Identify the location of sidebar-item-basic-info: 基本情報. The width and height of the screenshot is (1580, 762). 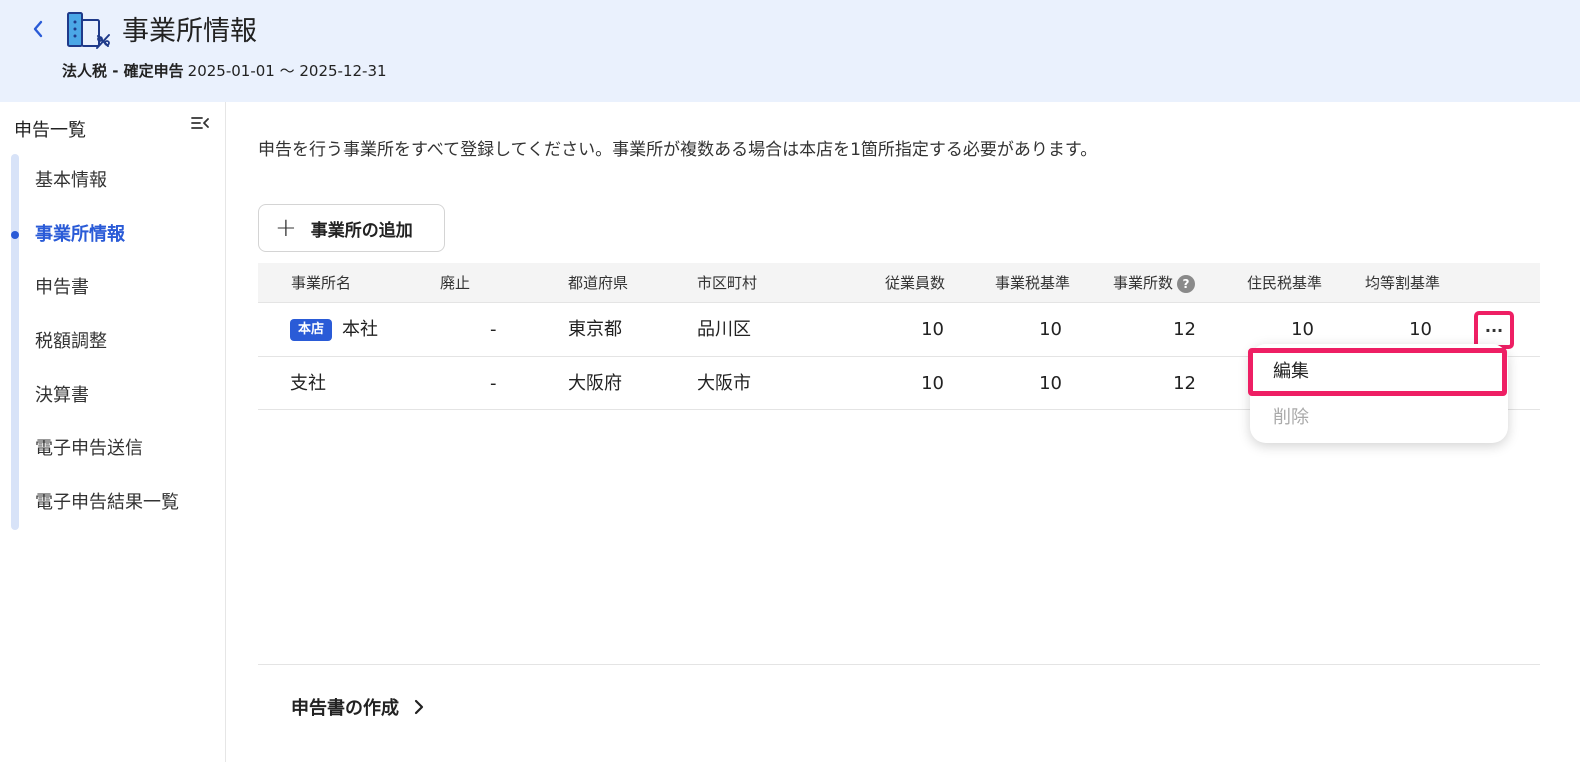
(112, 181).